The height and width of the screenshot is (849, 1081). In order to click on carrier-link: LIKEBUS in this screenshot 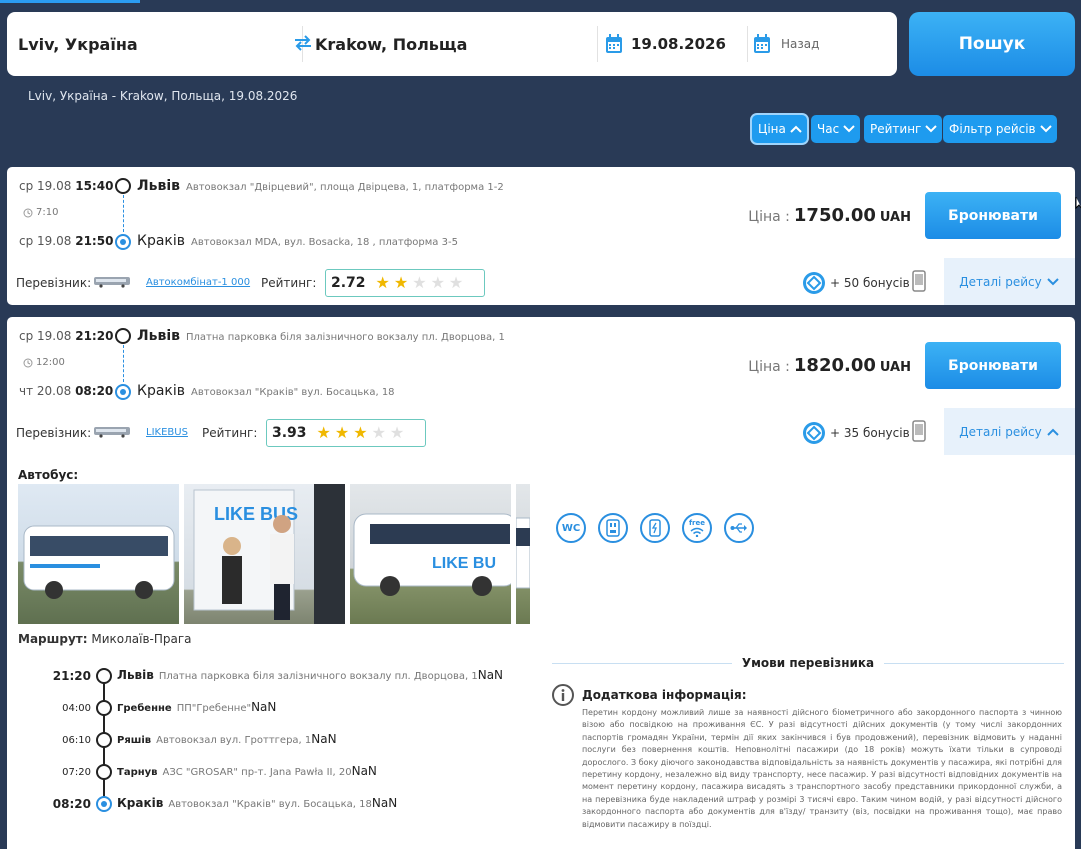, I will do `click(167, 432)`.